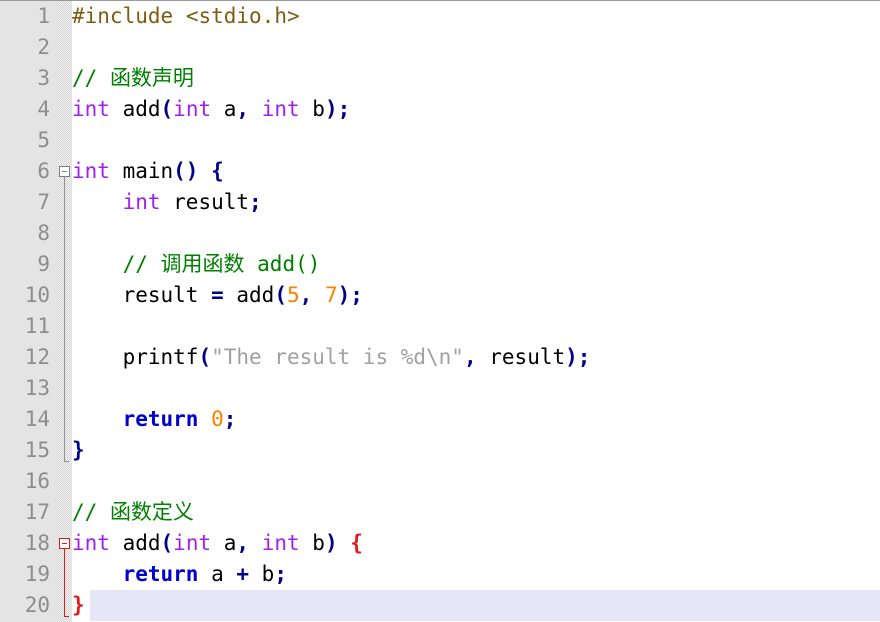 This screenshot has height=622, width=880. What do you see at coordinates (37, 574) in the screenshot?
I see `line-number: 19` at bounding box center [37, 574].